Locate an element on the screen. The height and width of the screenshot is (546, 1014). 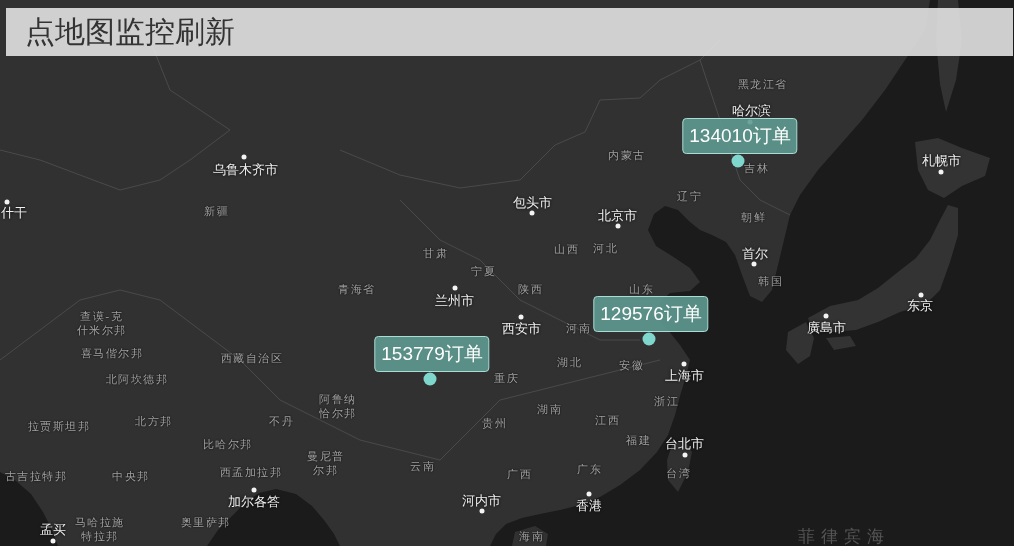
city-label: 河内市 is located at coordinates (481, 500).